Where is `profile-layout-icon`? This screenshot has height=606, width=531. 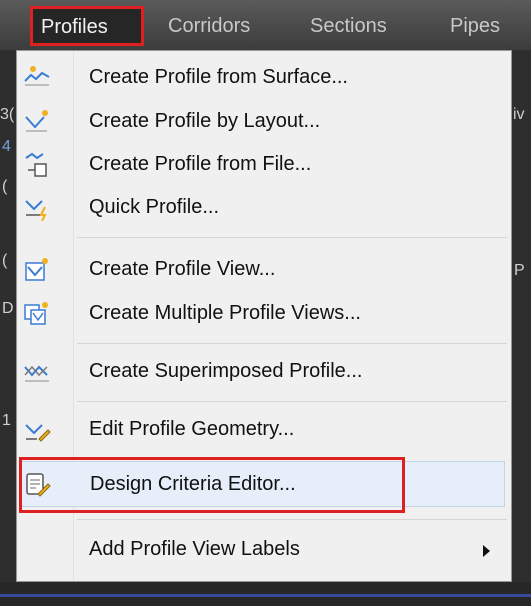
profile-layout-icon is located at coordinates (36, 121).